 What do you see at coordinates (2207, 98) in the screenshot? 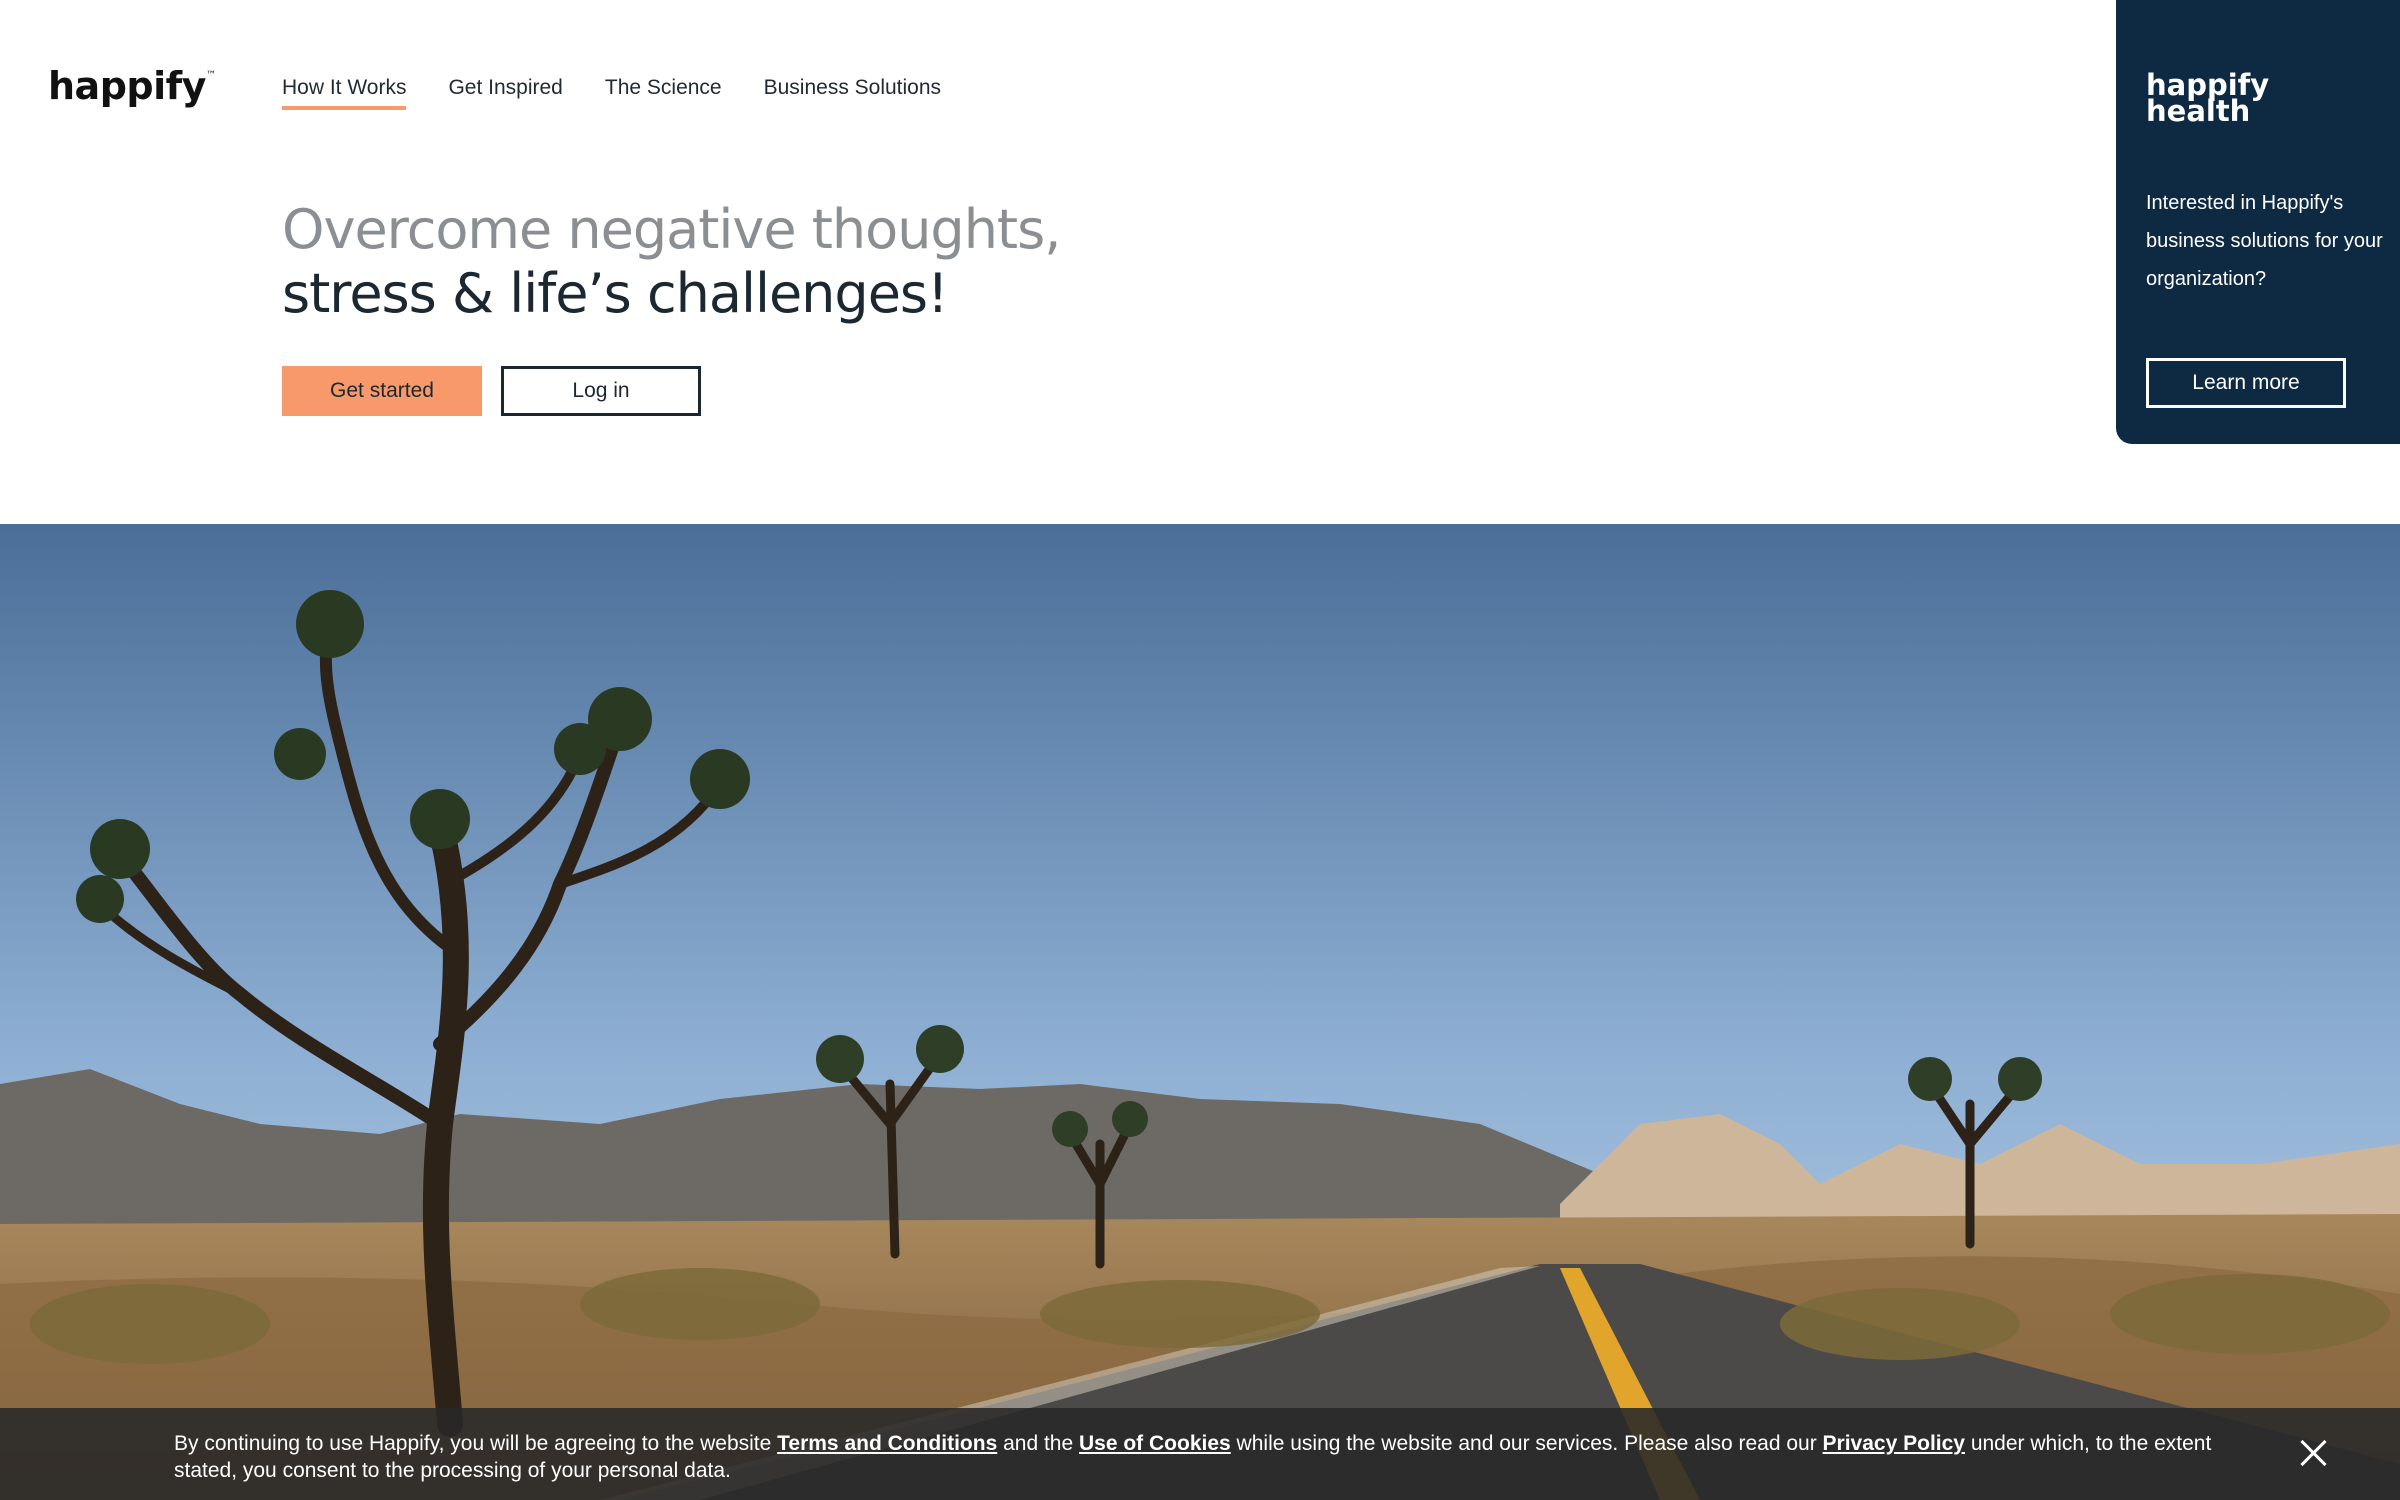
I see `happify-health-logo: happify health` at bounding box center [2207, 98].